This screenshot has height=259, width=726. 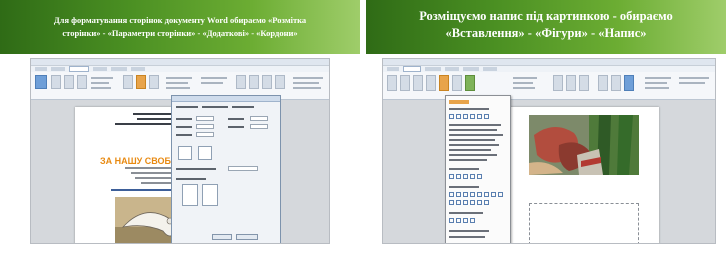 I want to click on orientation-button, so click(x=69, y=82).